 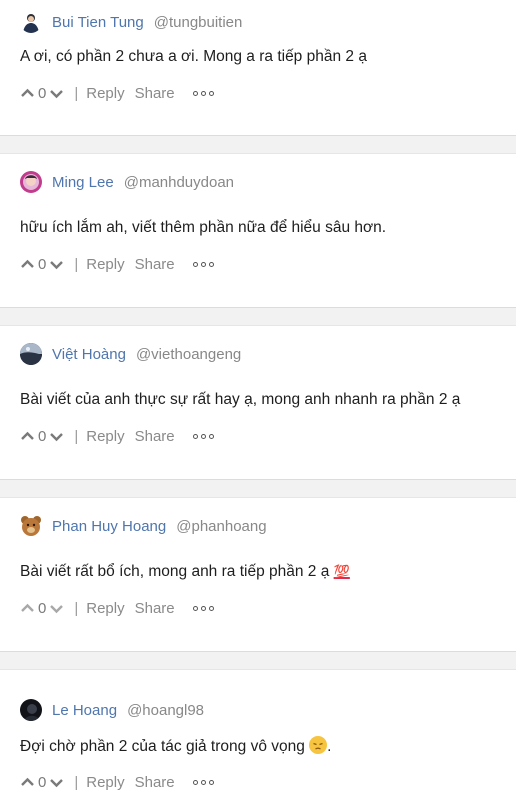 What do you see at coordinates (162, 746) in the screenshot?
I see `comment-text-body: Đợi chờ phần 2 của tác giả trong vô vọng` at bounding box center [162, 746].